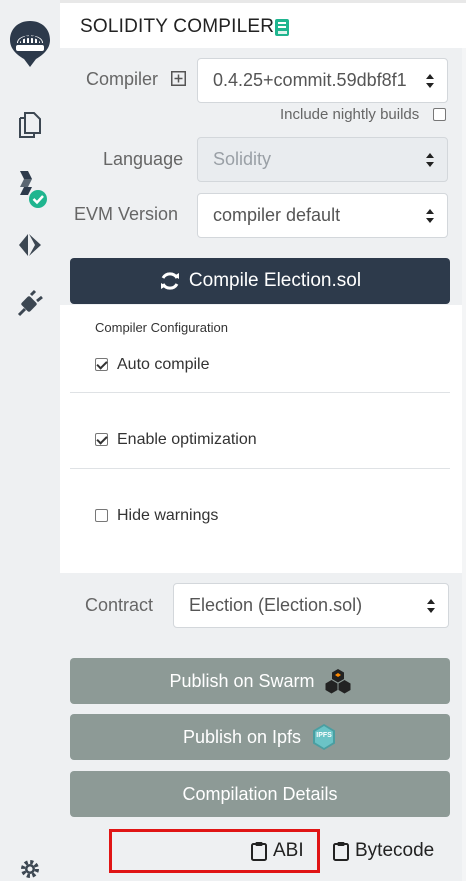  I want to click on deploy-run-icon, so click(30, 245).